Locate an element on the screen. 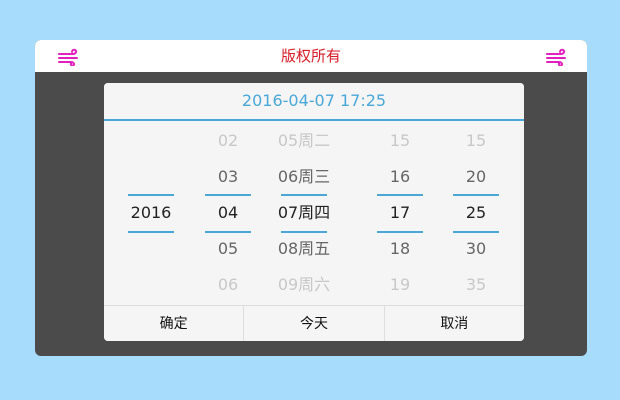 This screenshot has width=620, height=400. hour-wheel: 15 16 17 18 19 is located at coordinates (400, 213).